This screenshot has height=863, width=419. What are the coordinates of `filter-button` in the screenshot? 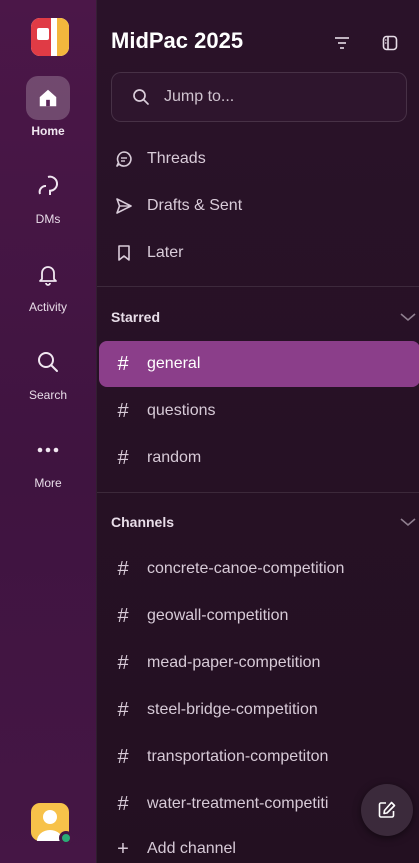 It's located at (342, 43).